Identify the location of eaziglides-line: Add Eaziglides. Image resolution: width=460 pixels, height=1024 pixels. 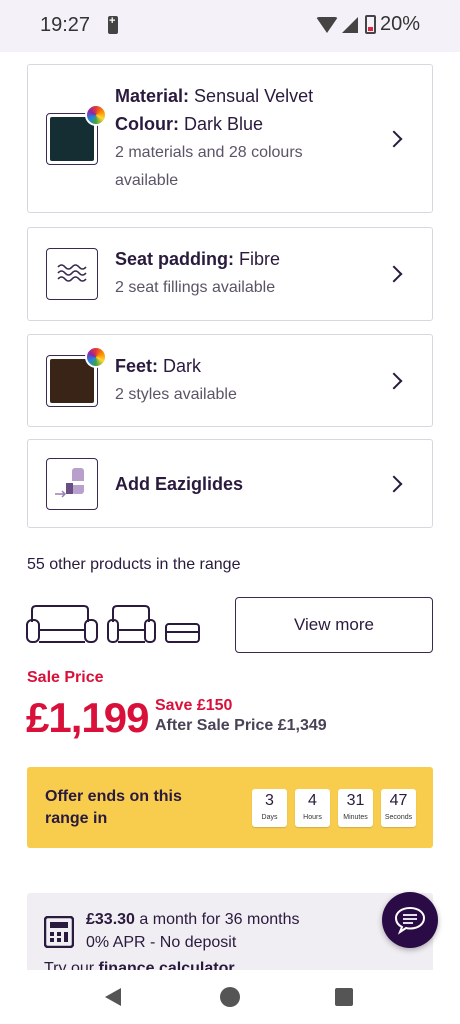
(179, 484).